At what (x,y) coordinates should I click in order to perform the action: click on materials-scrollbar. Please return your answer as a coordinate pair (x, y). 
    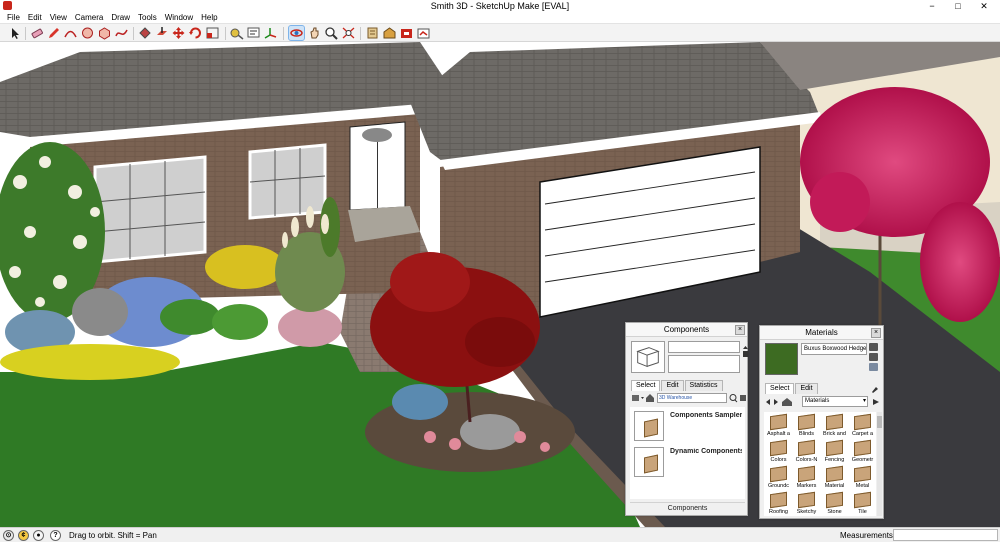
    Looking at the image, I should click on (879, 464).